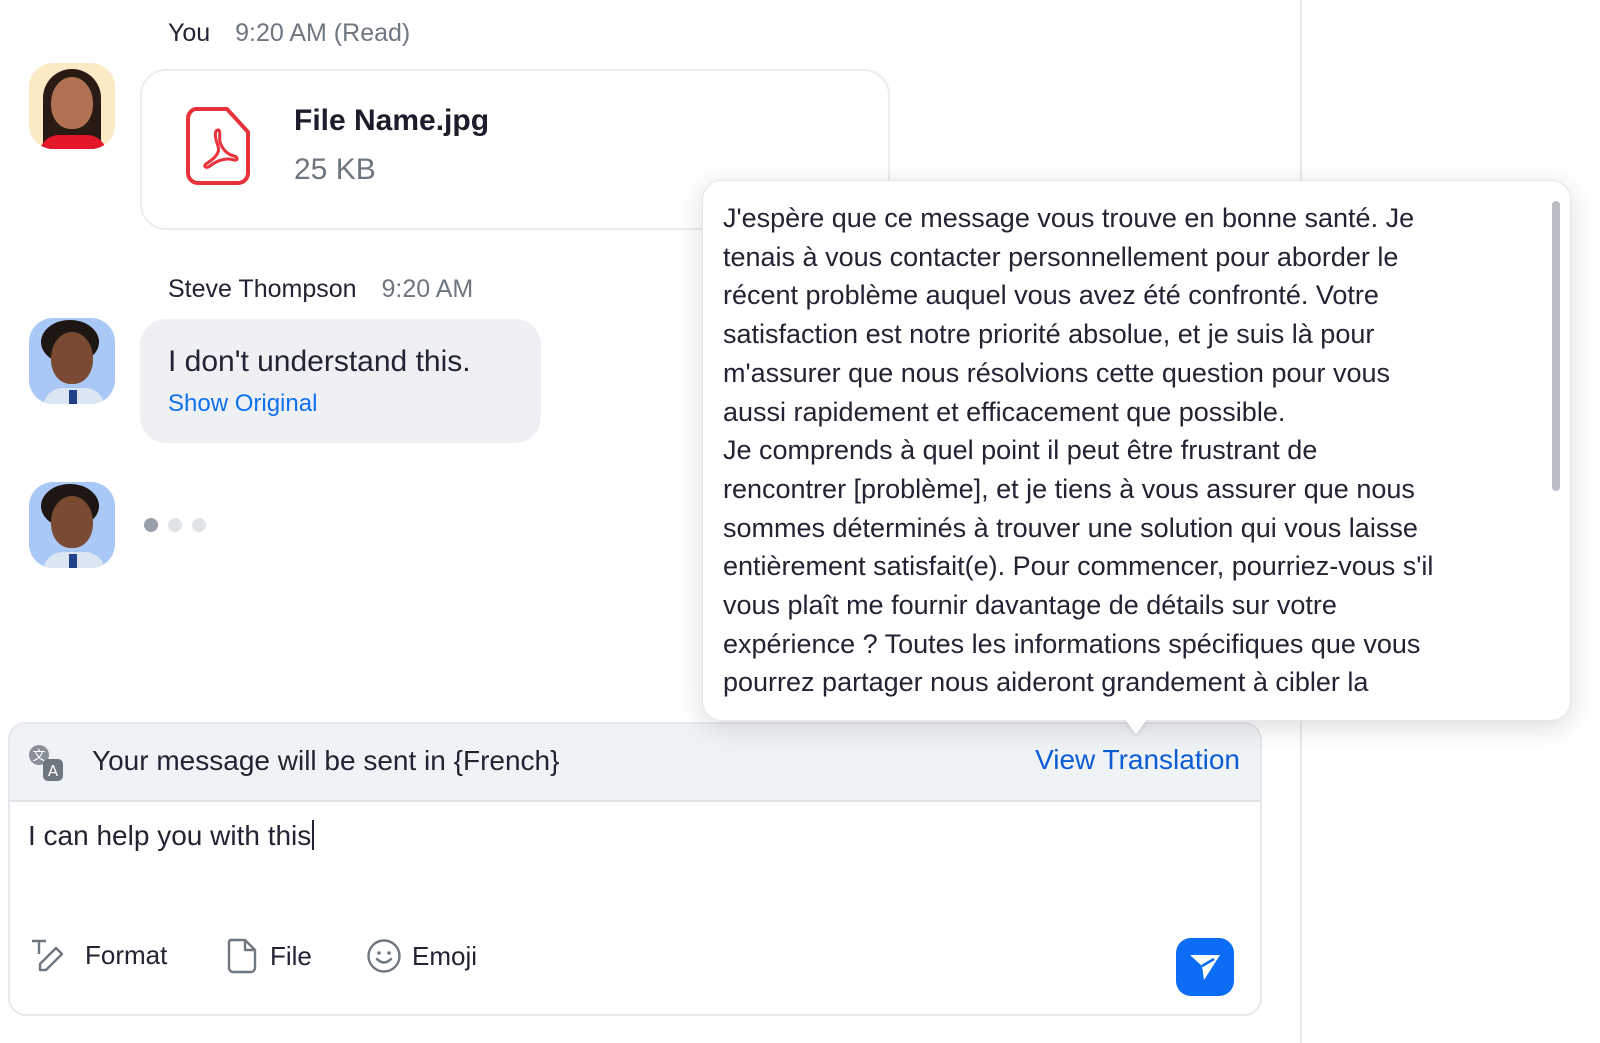  Describe the element at coordinates (323, 33) in the screenshot. I see `message-time: 9:20 AM (Read)` at that location.